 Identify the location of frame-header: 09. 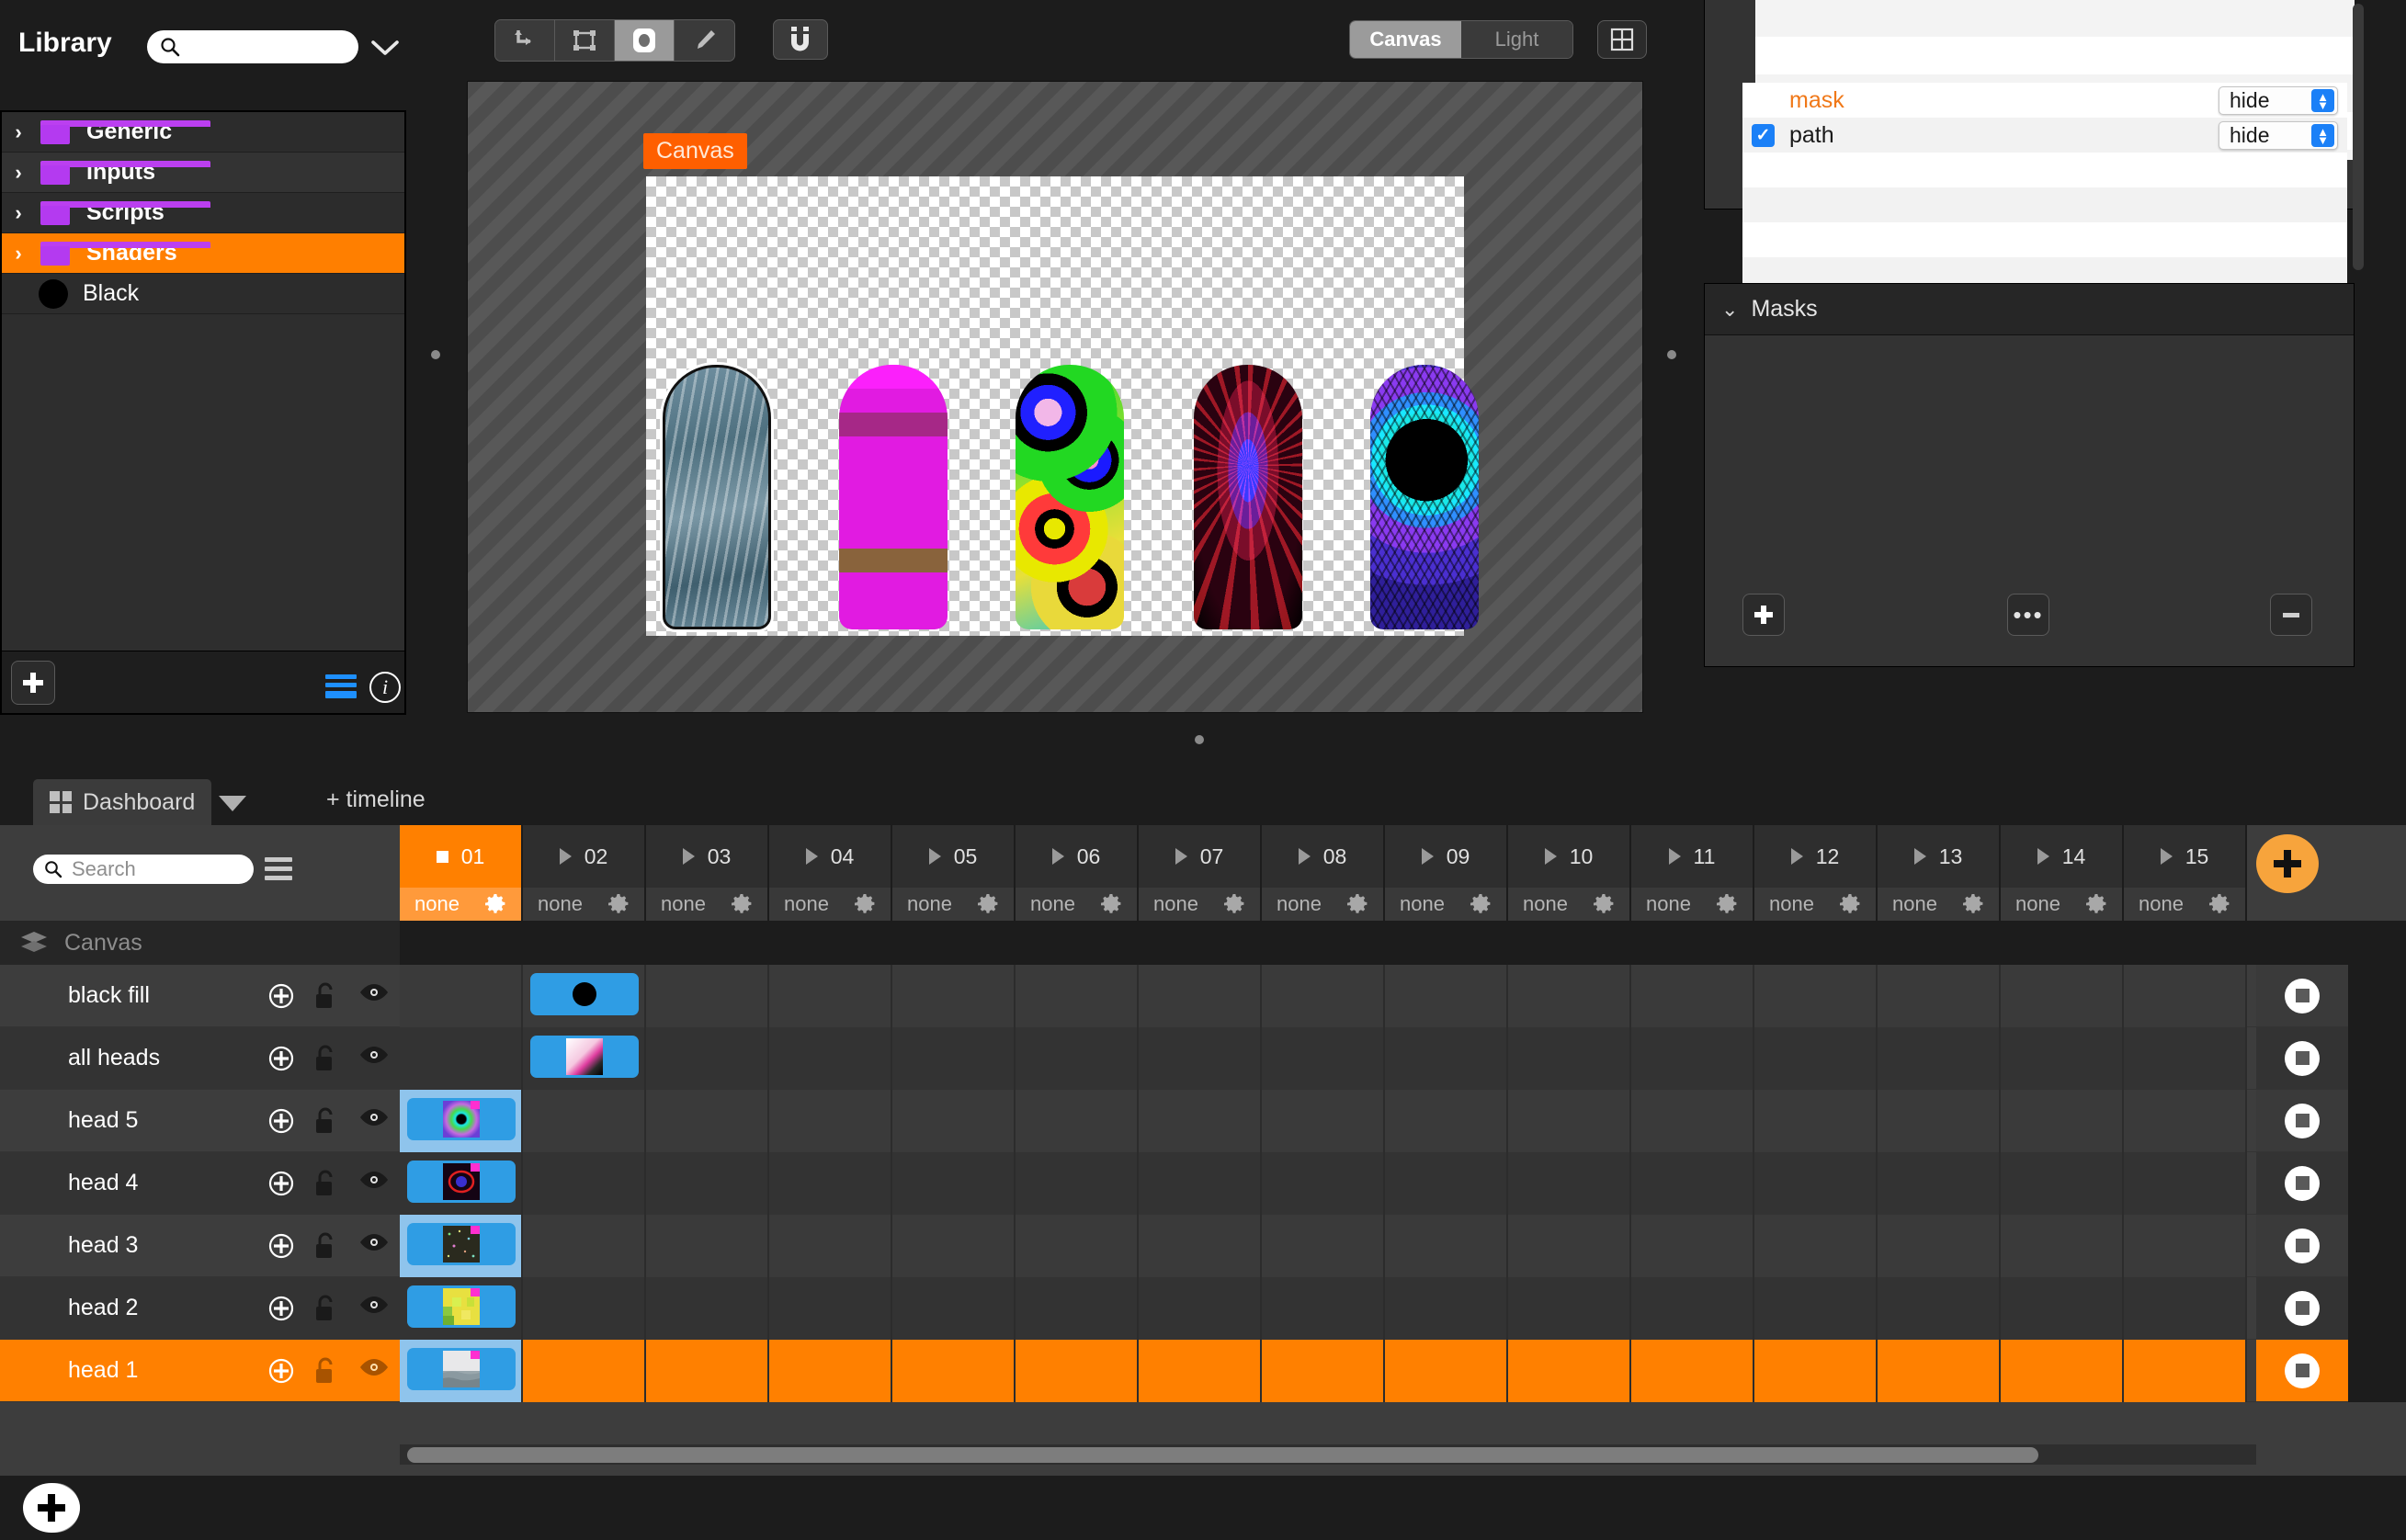
(1445, 856).